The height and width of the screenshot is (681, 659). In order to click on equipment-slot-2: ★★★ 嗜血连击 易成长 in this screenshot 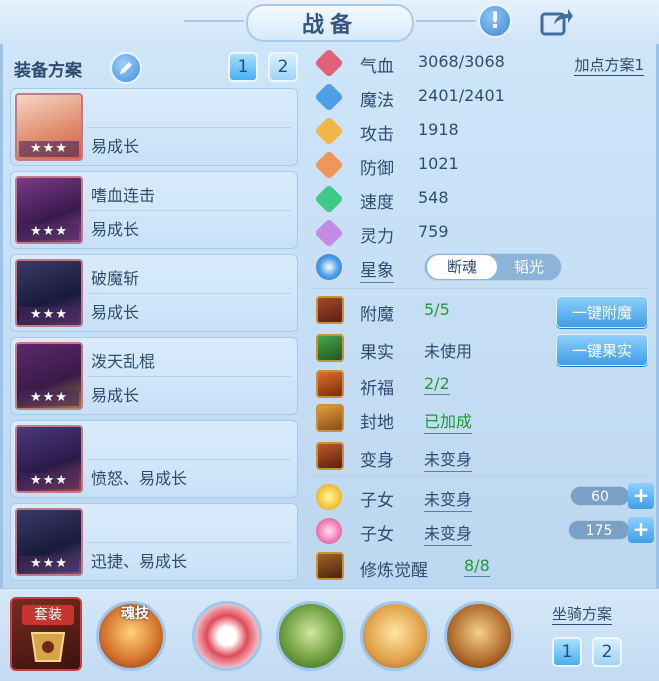, I will do `click(154, 210)`.